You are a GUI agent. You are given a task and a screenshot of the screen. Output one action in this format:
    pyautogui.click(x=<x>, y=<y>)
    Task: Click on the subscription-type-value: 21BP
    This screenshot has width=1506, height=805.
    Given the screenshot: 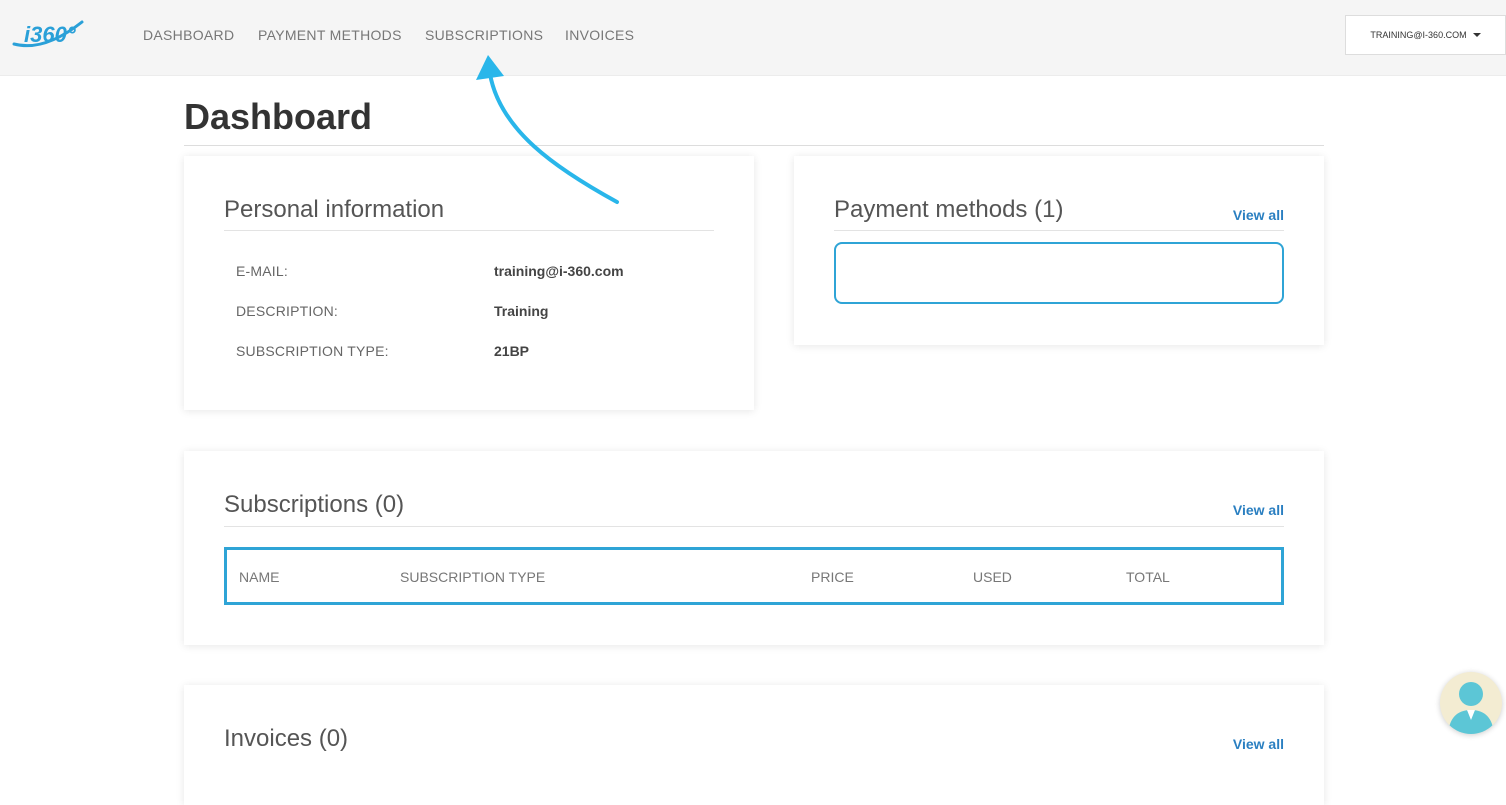 What is the action you would take?
    pyautogui.click(x=512, y=351)
    